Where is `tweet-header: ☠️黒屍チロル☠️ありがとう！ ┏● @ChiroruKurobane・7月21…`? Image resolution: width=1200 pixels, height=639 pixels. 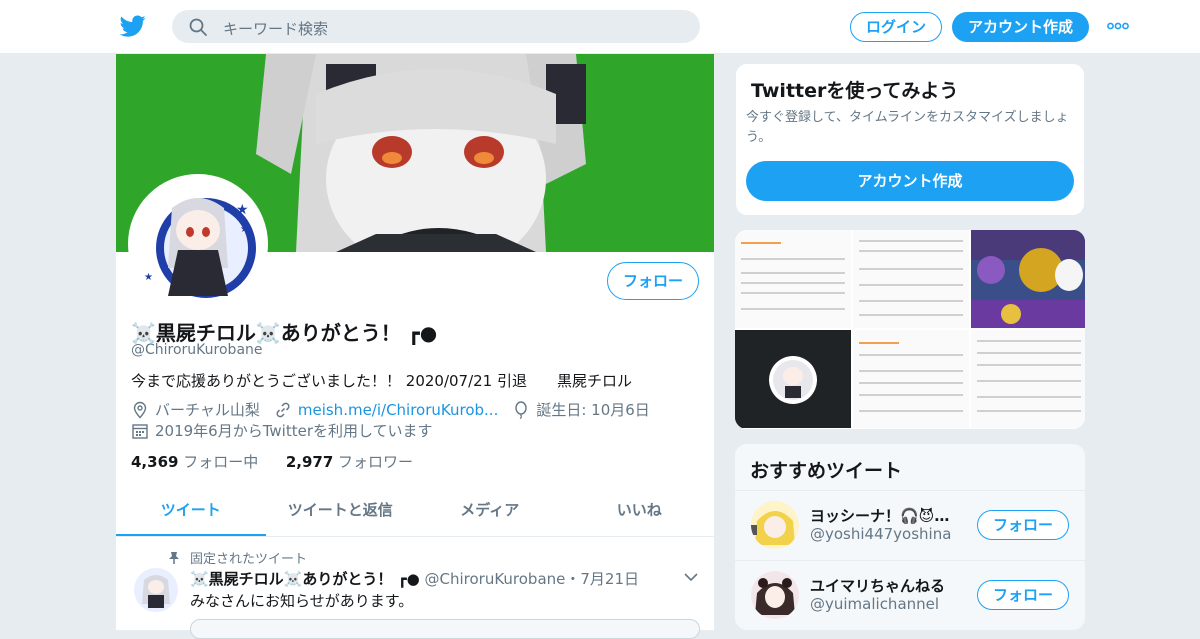 tweet-header: ☠️黒屍チロル☠️ありがとう！ ┏● @ChiroruKurobane・7月21… is located at coordinates (414, 578).